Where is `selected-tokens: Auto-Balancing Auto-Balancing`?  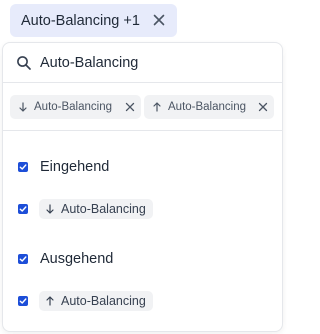 selected-tokens: Auto-Balancing Auto-Balancing is located at coordinates (142, 107).